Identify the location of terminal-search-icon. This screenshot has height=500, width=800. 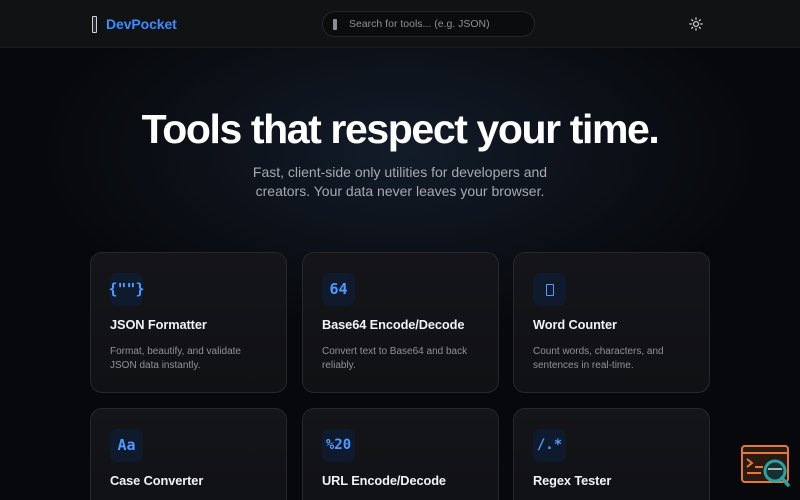
(765, 466).